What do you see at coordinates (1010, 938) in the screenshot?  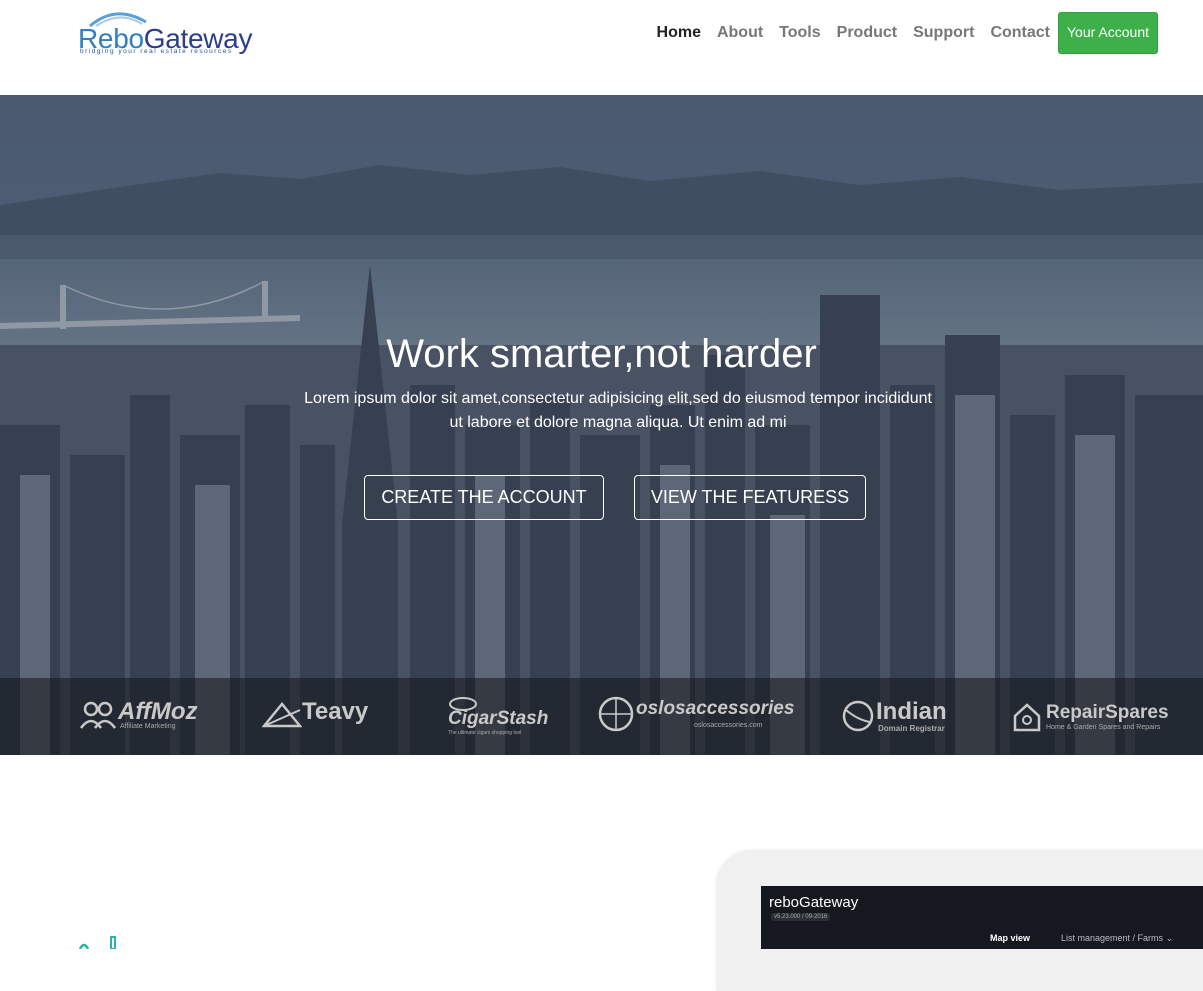 I see `app-preview-tab-map: Map view` at bounding box center [1010, 938].